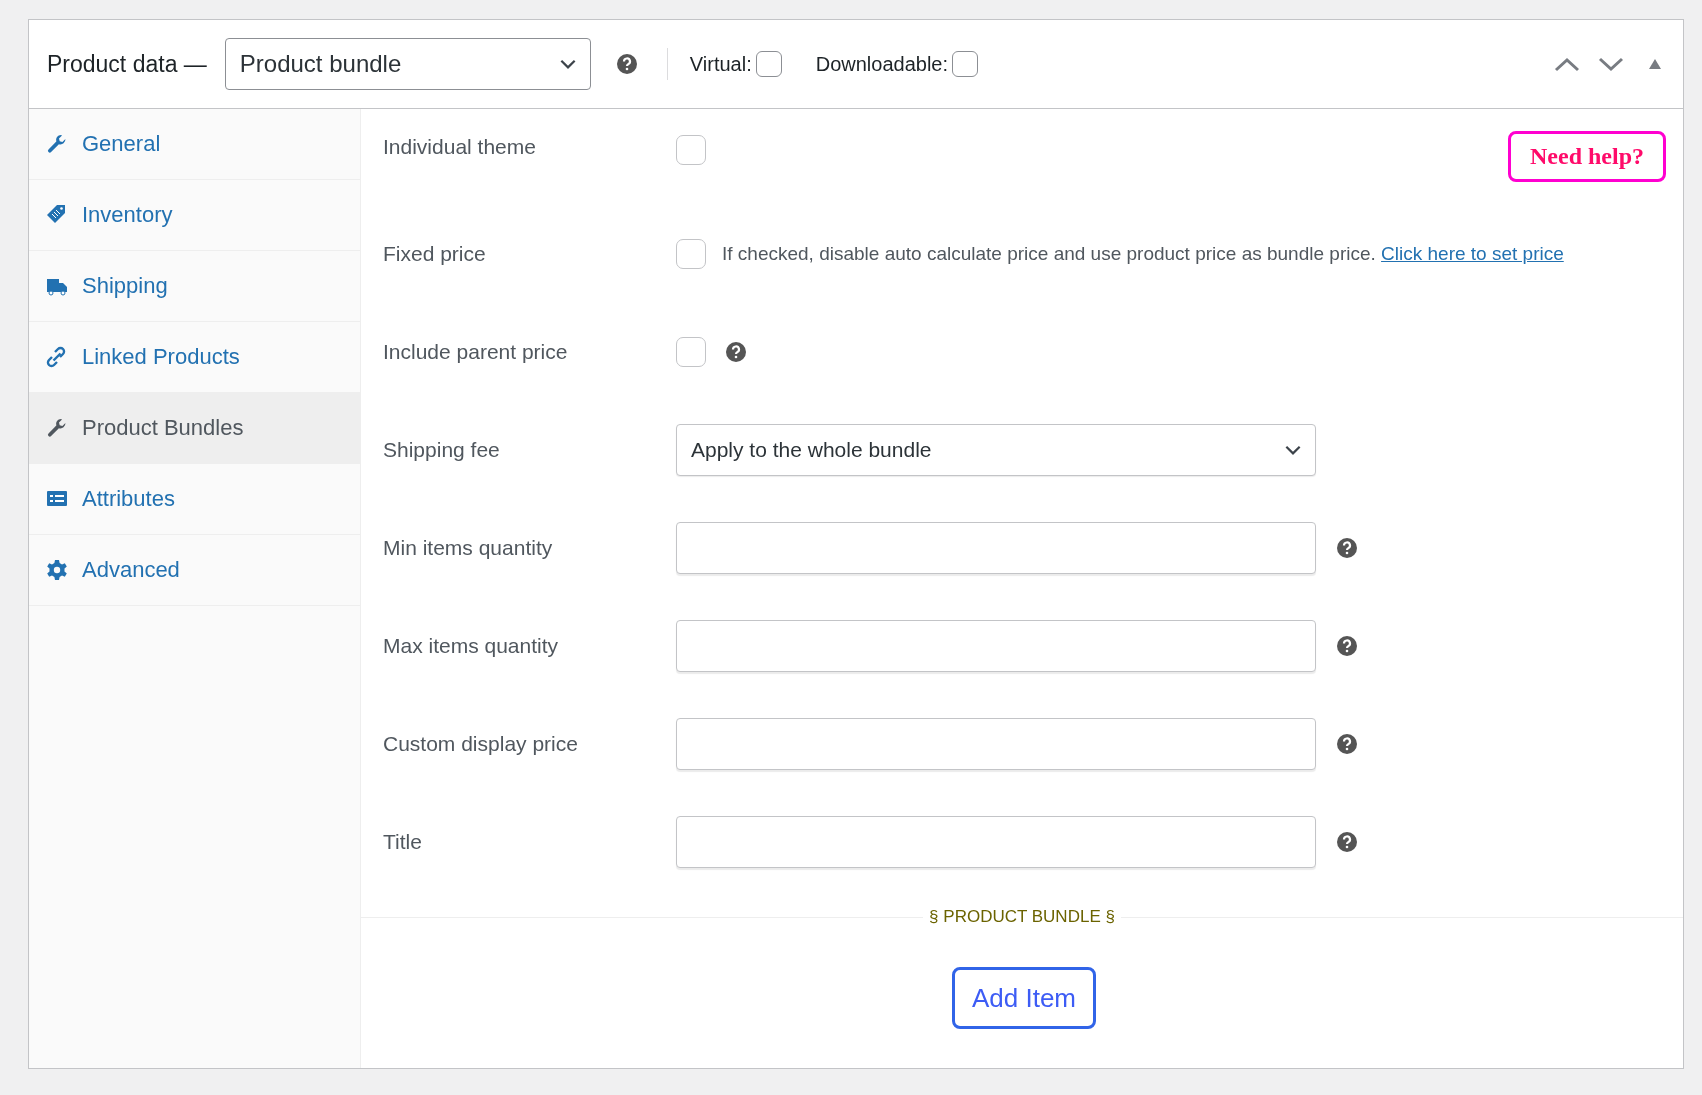  I want to click on sidebar-tab: Inventory, so click(194, 215).